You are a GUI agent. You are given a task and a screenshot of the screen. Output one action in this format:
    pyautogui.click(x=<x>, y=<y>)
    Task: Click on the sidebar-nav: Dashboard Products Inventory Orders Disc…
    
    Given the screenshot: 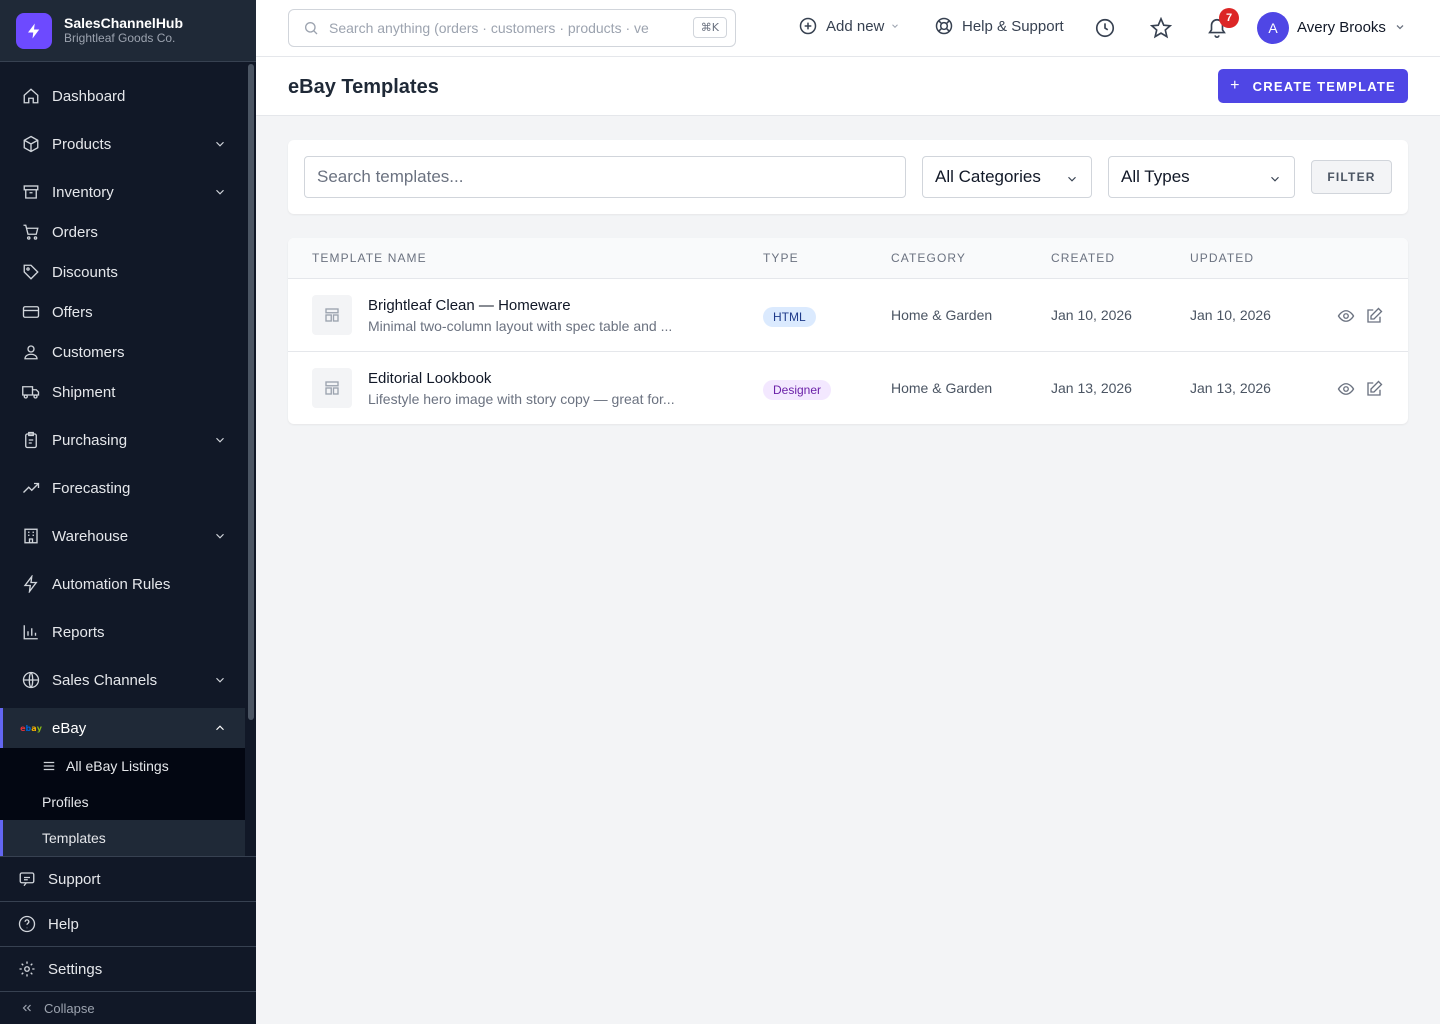 What is the action you would take?
    pyautogui.click(x=123, y=459)
    